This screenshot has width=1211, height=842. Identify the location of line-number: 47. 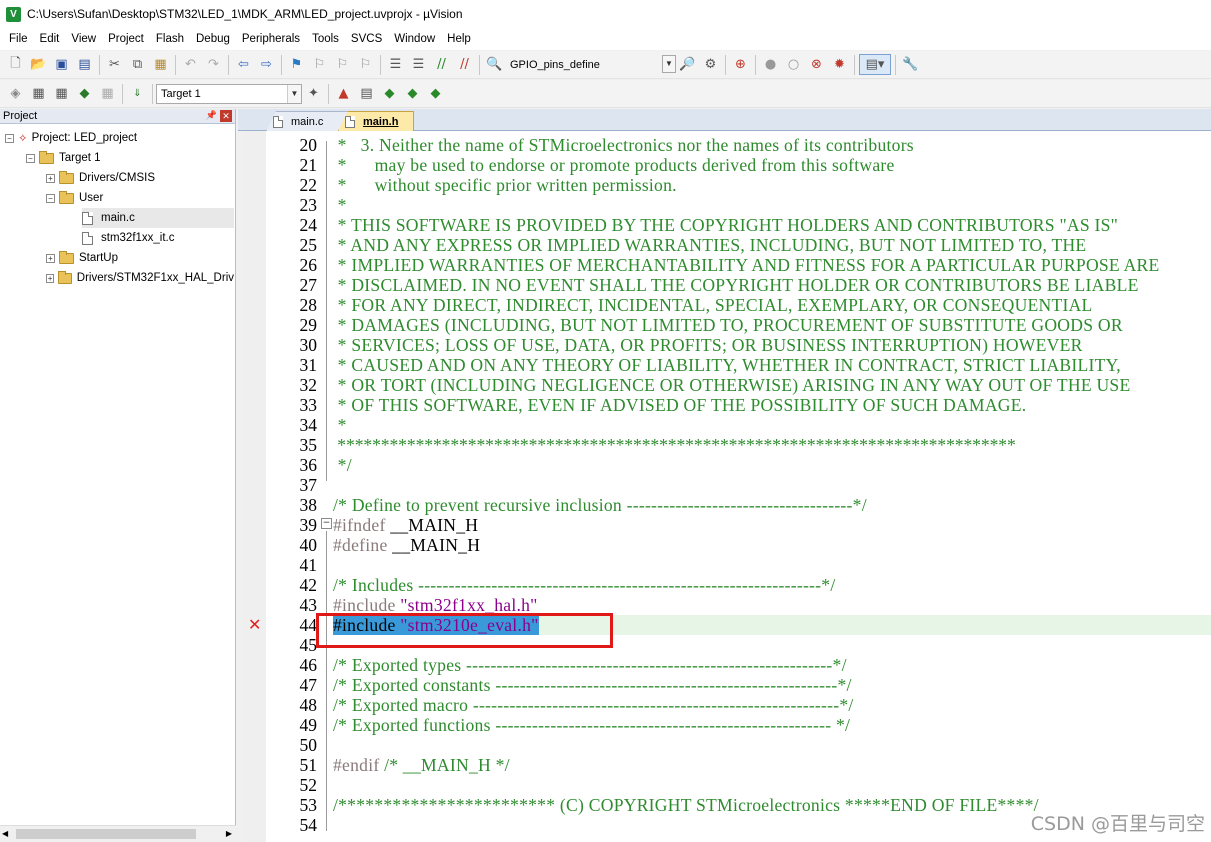
(308, 685).